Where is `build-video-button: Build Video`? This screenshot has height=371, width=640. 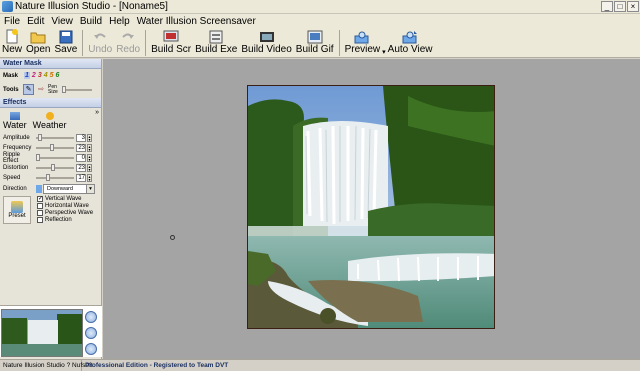
build-video-button: Build Video is located at coordinates (266, 41).